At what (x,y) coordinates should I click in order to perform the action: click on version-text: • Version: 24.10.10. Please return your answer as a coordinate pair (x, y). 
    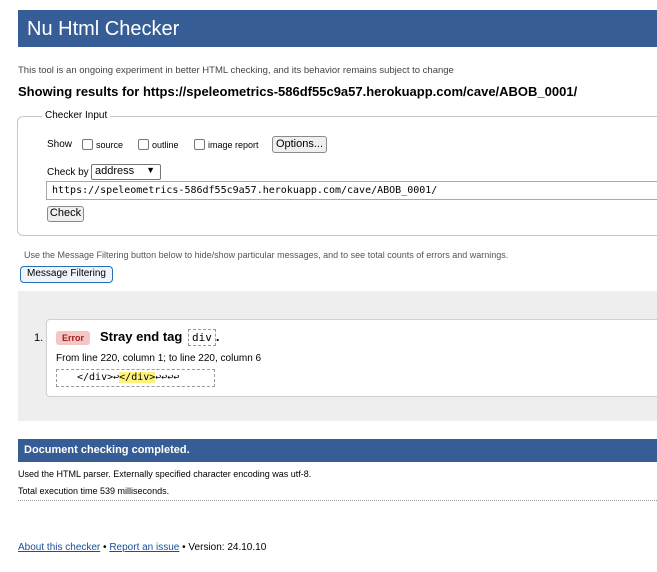
    Looking at the image, I should click on (223, 547).